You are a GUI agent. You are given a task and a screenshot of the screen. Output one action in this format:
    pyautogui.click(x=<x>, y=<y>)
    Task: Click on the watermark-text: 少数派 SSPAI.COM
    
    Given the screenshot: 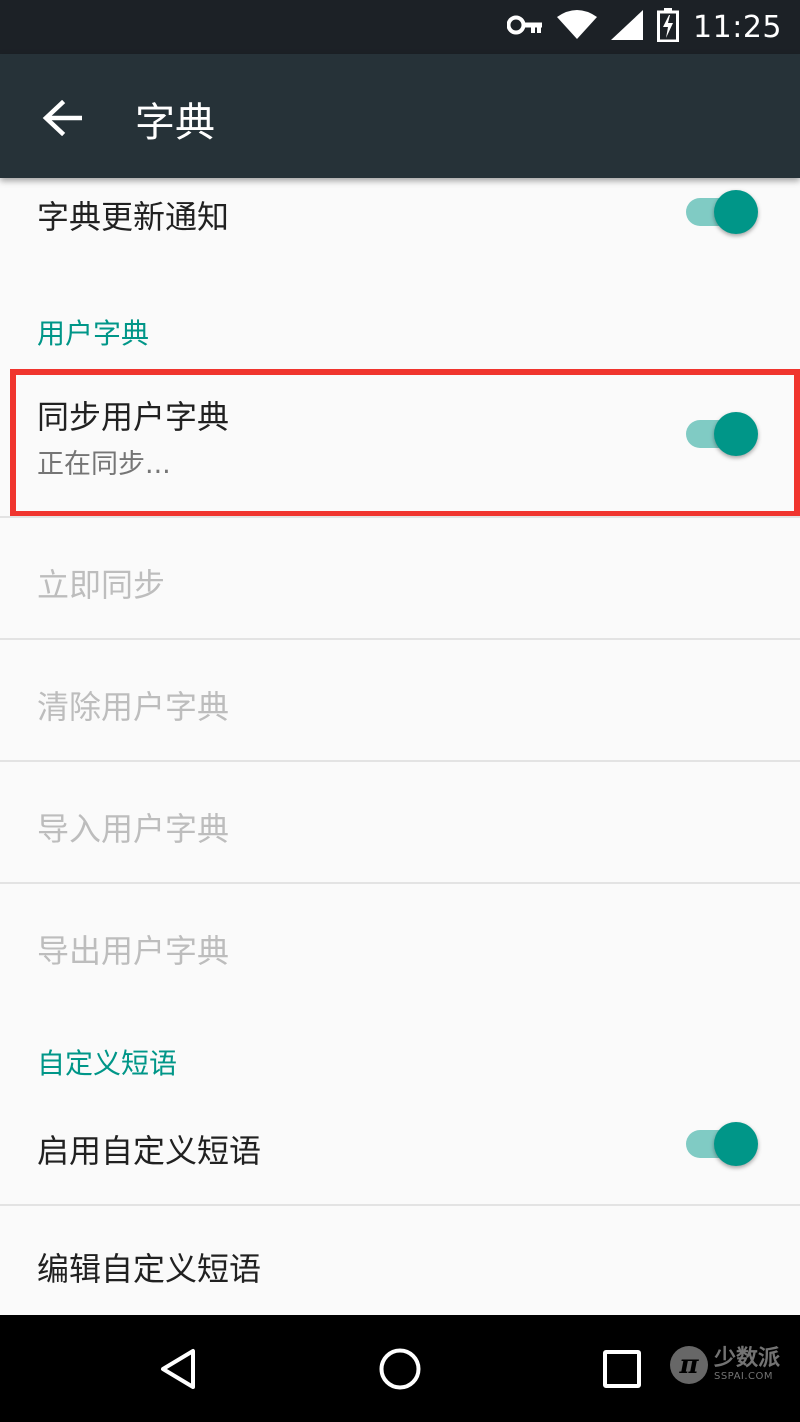 What is the action you would take?
    pyautogui.click(x=747, y=1365)
    